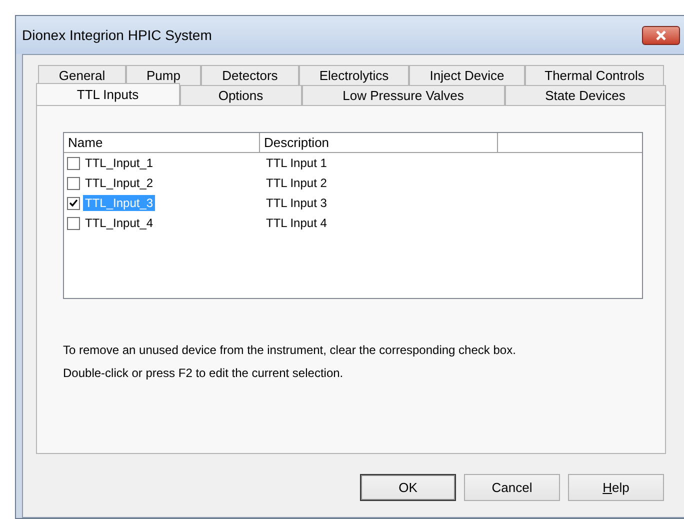 This screenshot has height=519, width=684. I want to click on device-description: TTL Input 3, so click(296, 203).